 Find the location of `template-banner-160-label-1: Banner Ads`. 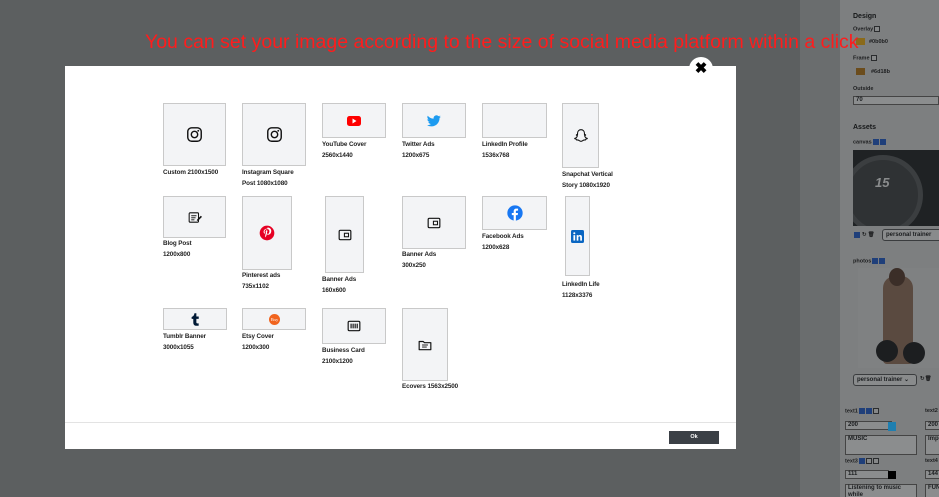

template-banner-160-label-1: Banner Ads is located at coordinates (339, 279).